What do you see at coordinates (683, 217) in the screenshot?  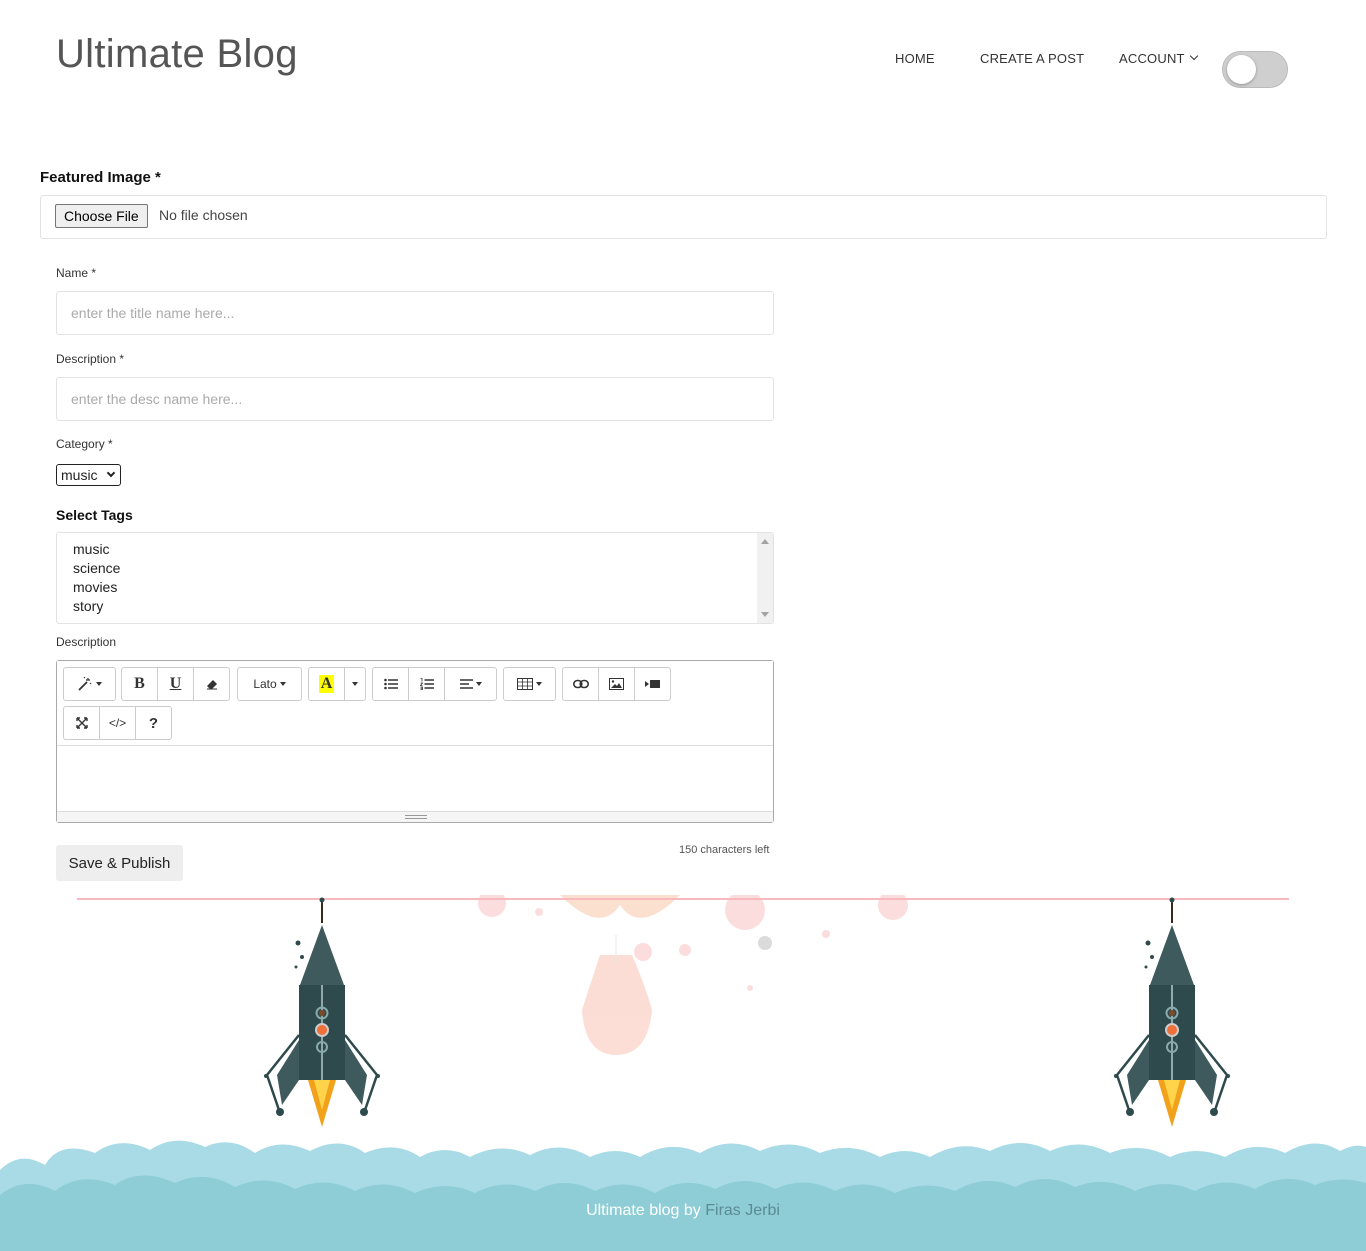 I see `featured-image-field: Choose File No file chosen` at bounding box center [683, 217].